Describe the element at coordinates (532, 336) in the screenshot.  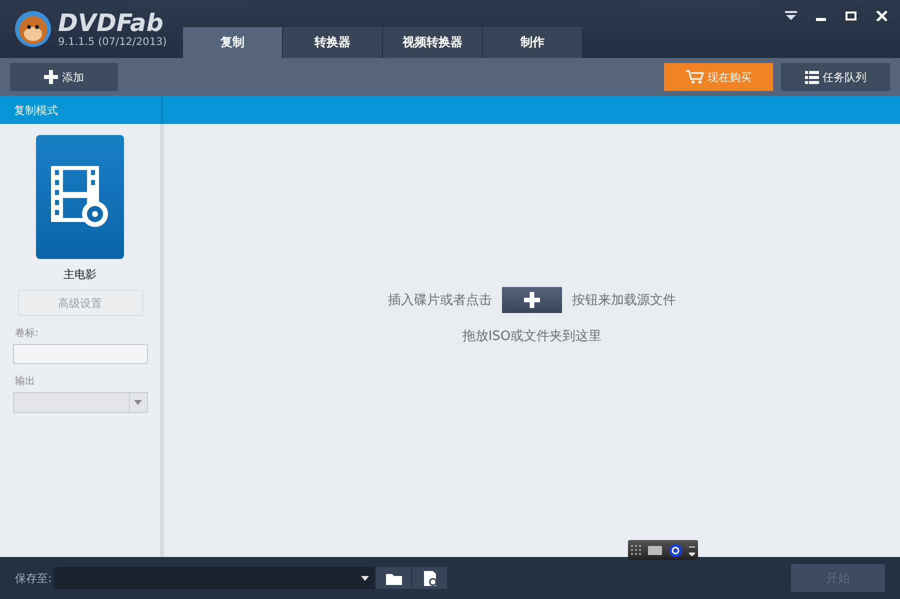
I see `drop-hint-text: 拖放ISO或文件夹到这里` at that location.